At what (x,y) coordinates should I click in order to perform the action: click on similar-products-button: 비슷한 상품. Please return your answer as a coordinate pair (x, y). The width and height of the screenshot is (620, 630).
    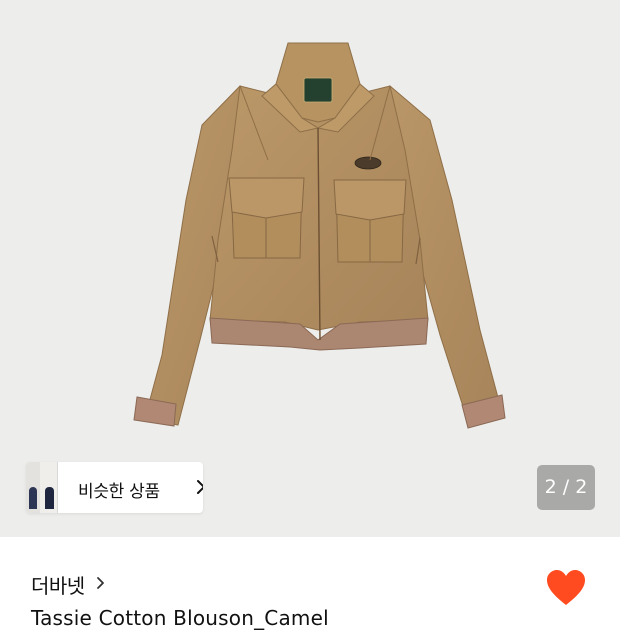
    Looking at the image, I should click on (114, 487).